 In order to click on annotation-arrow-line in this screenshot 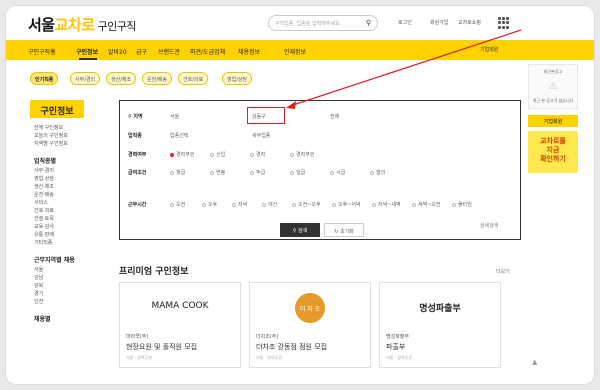, I will do `click(405, 68)`.